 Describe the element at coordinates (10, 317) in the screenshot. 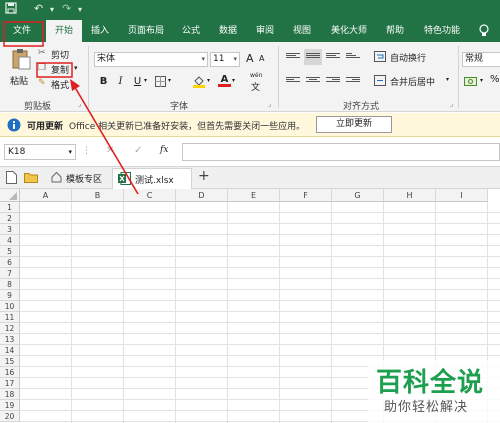

I see `row-header-11: 11` at that location.